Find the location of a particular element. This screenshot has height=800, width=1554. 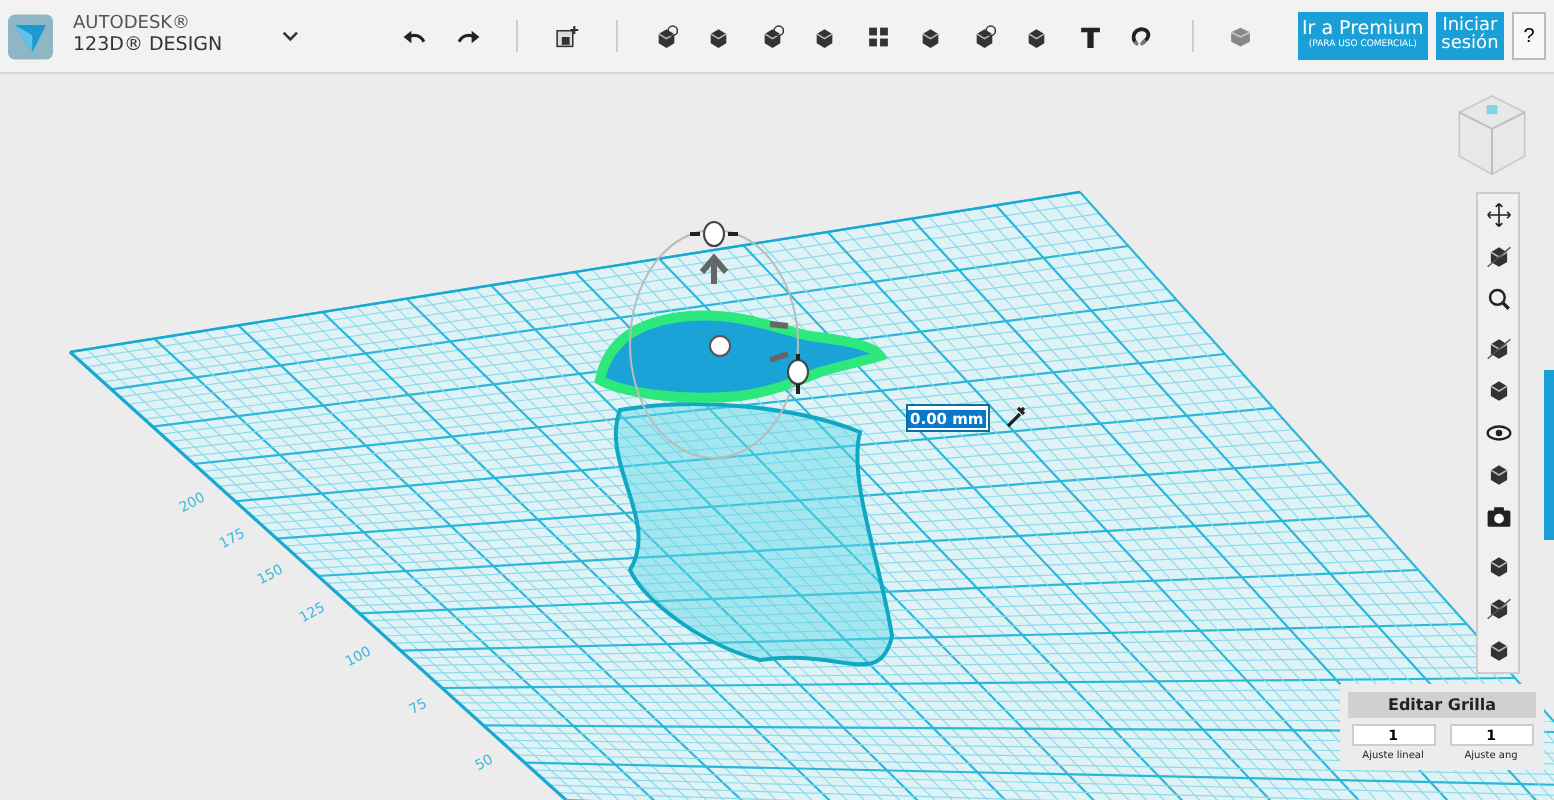

snap-icon is located at coordinates (1143, 36).